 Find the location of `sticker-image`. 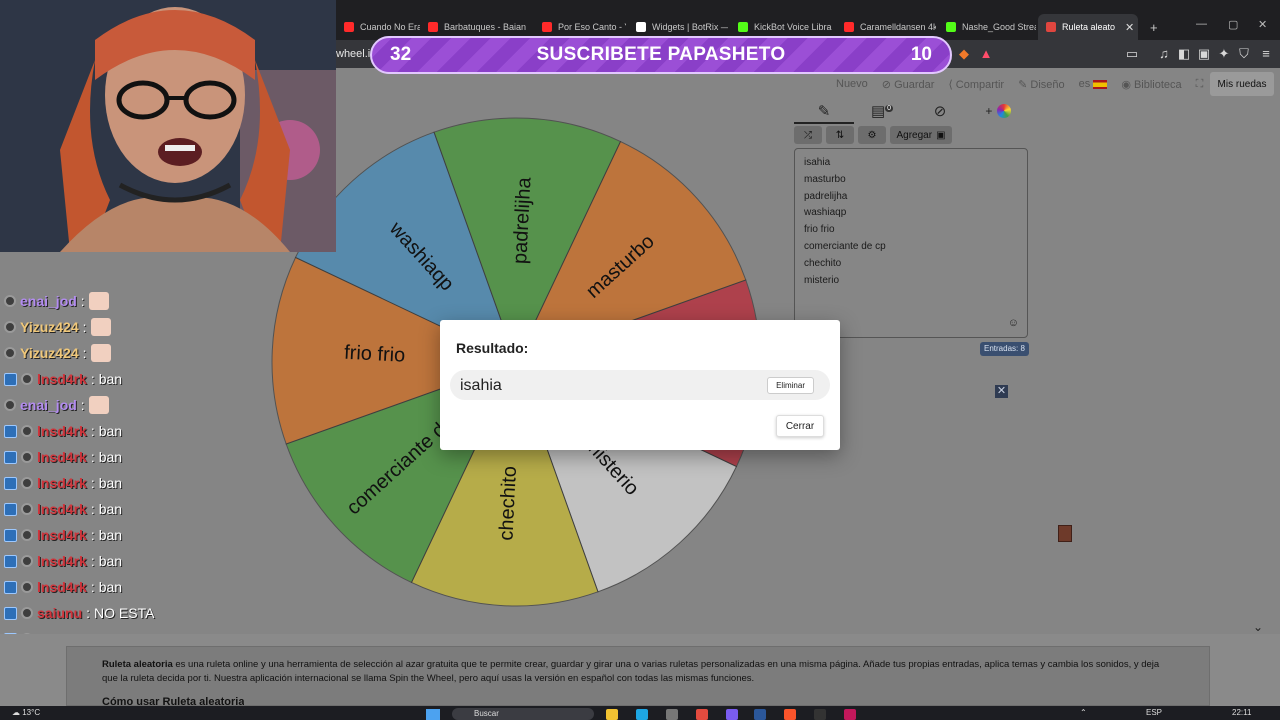

sticker-image is located at coordinates (1065, 533).